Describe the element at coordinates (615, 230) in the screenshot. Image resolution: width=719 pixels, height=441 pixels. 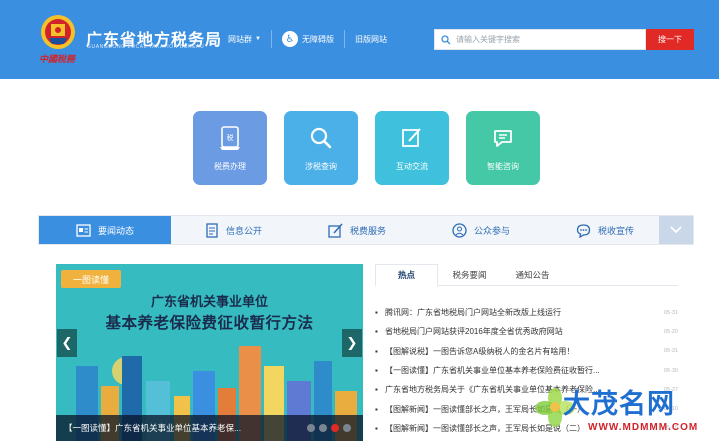
I see `tab-label: 税收宣传` at that location.